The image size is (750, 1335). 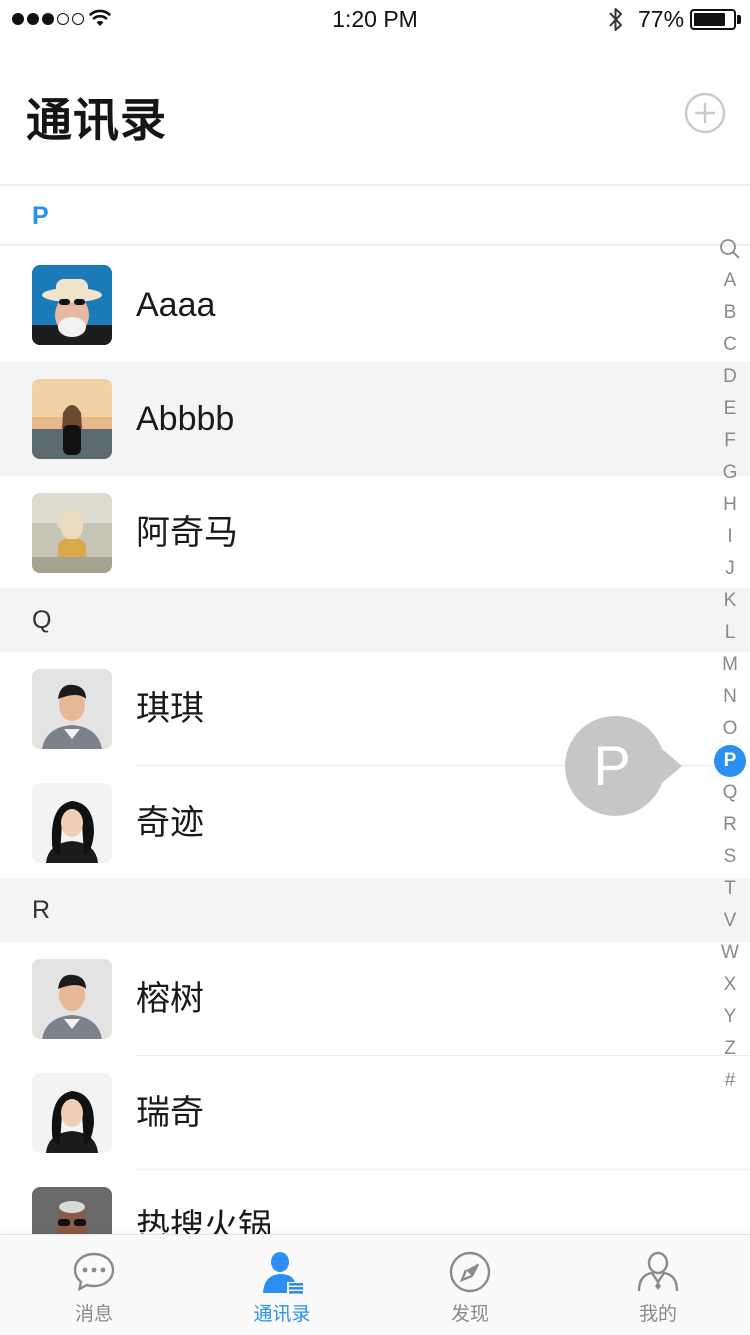 I want to click on battery-percent: 77%, so click(x=661, y=19).